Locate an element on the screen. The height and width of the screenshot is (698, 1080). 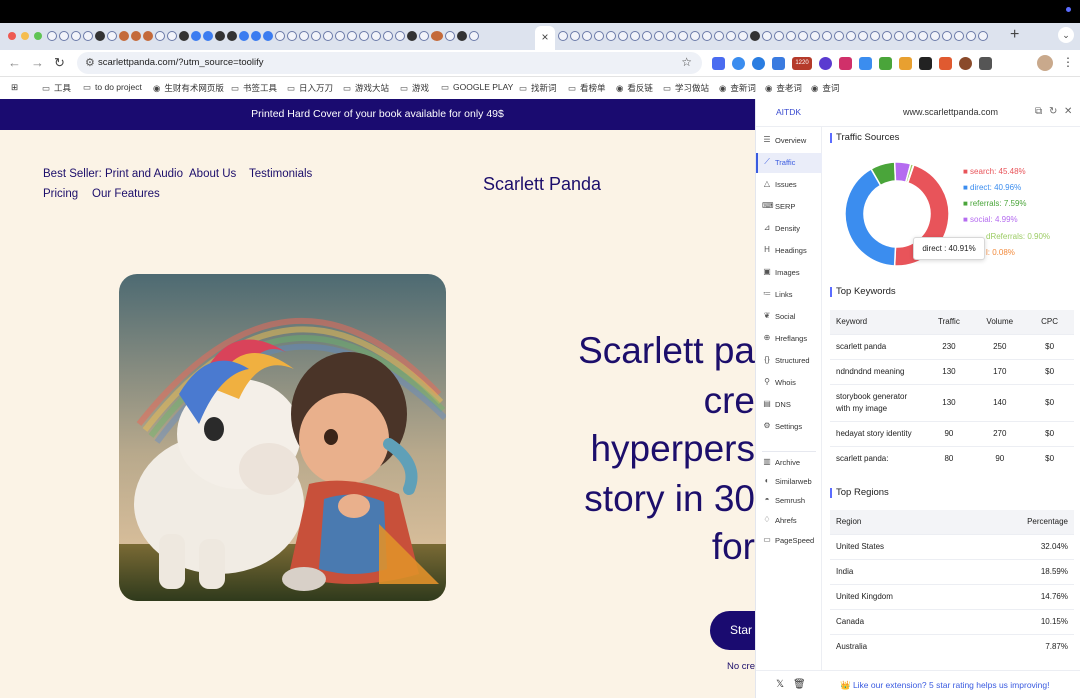
donut-slice-direct is located at coordinates (870, 217).